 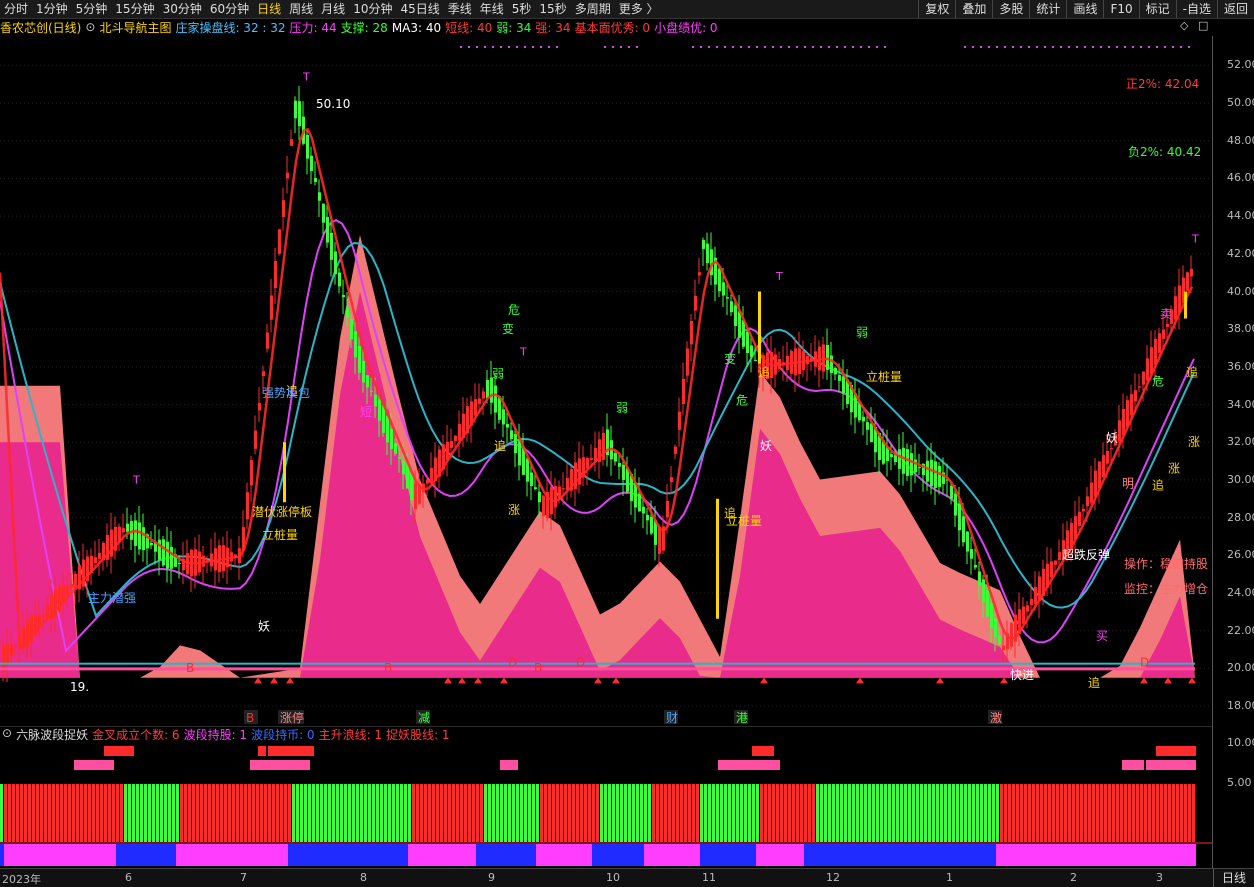 What do you see at coordinates (593, 9) in the screenshot?
I see `period-tab-15: 多周期` at bounding box center [593, 9].